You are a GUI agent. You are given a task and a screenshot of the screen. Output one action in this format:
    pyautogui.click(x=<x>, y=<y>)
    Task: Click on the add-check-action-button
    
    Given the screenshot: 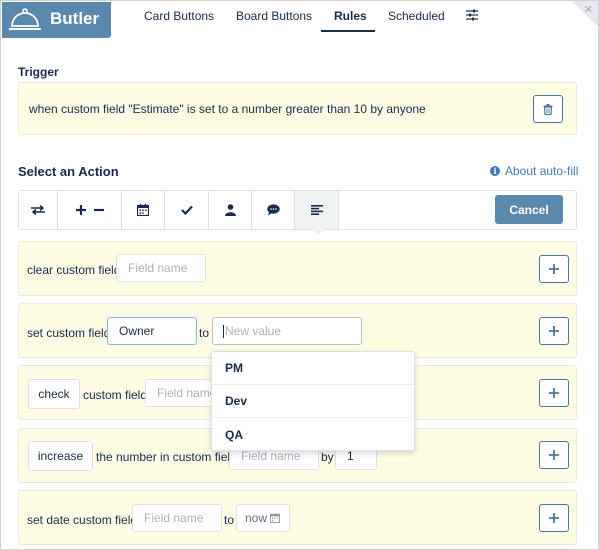 What is the action you would take?
    pyautogui.click(x=554, y=393)
    